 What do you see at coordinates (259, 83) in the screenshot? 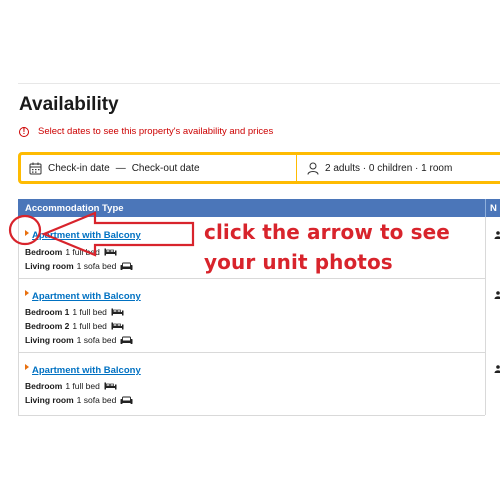
I see `top-divider` at bounding box center [259, 83].